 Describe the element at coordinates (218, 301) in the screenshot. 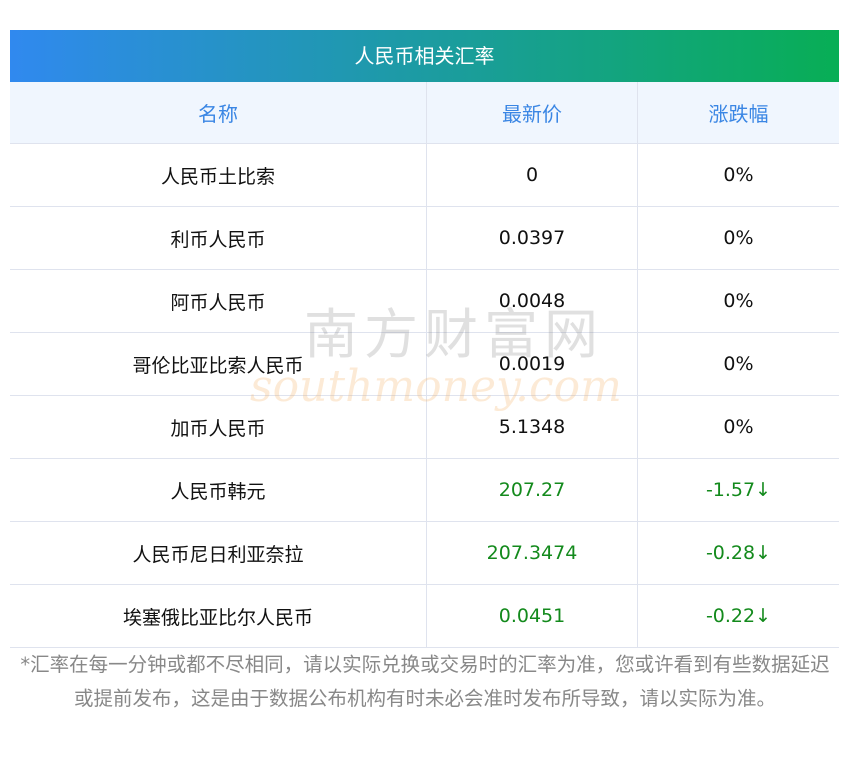

I see `currency-name: 阿币人民币` at that location.